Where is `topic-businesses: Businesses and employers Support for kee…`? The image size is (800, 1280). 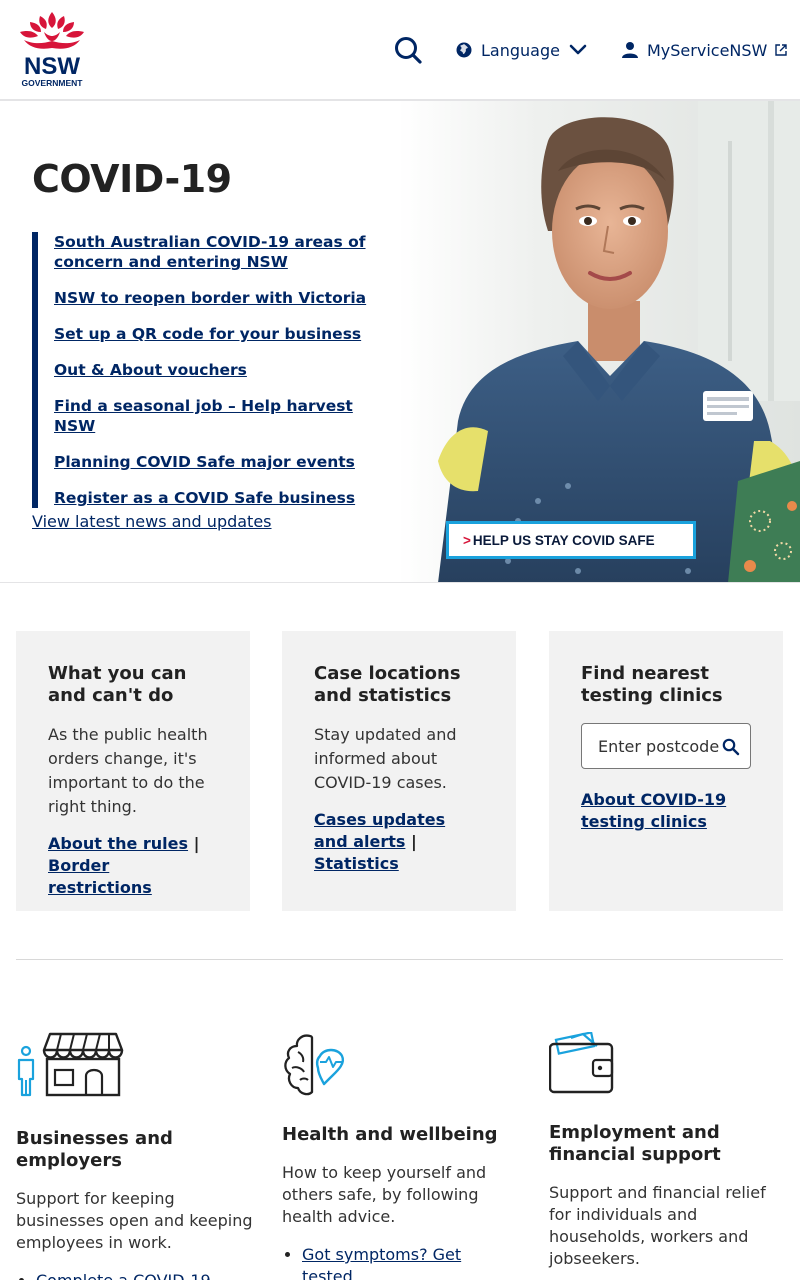
topic-businesses: Businesses and employers Support for kee… is located at coordinates (136, 1156).